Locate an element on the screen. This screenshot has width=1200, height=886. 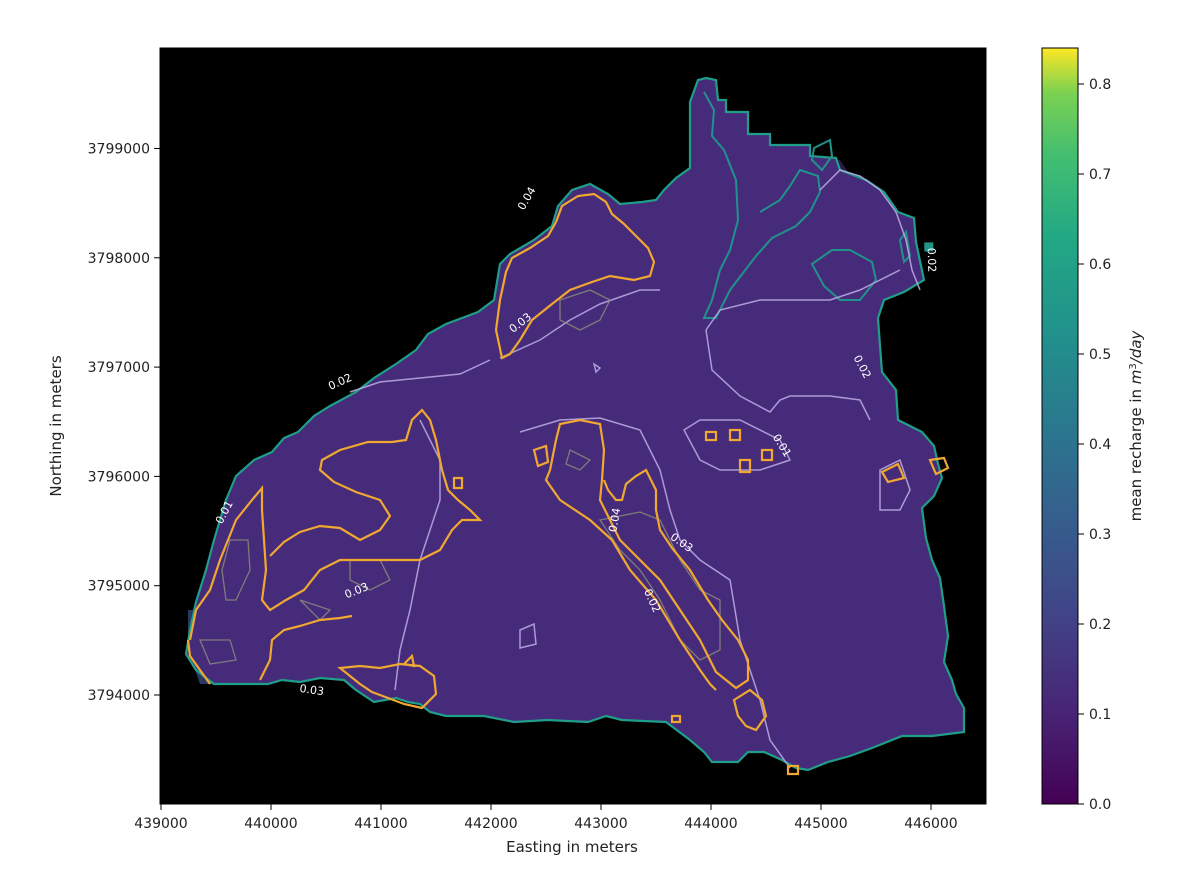
x-tick-label-3: 442000 is located at coordinates (490, 824).